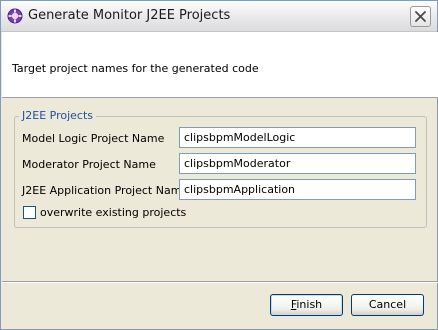 This screenshot has height=330, width=438. What do you see at coordinates (309, 304) in the screenshot?
I see `finish-label: inish` at bounding box center [309, 304].